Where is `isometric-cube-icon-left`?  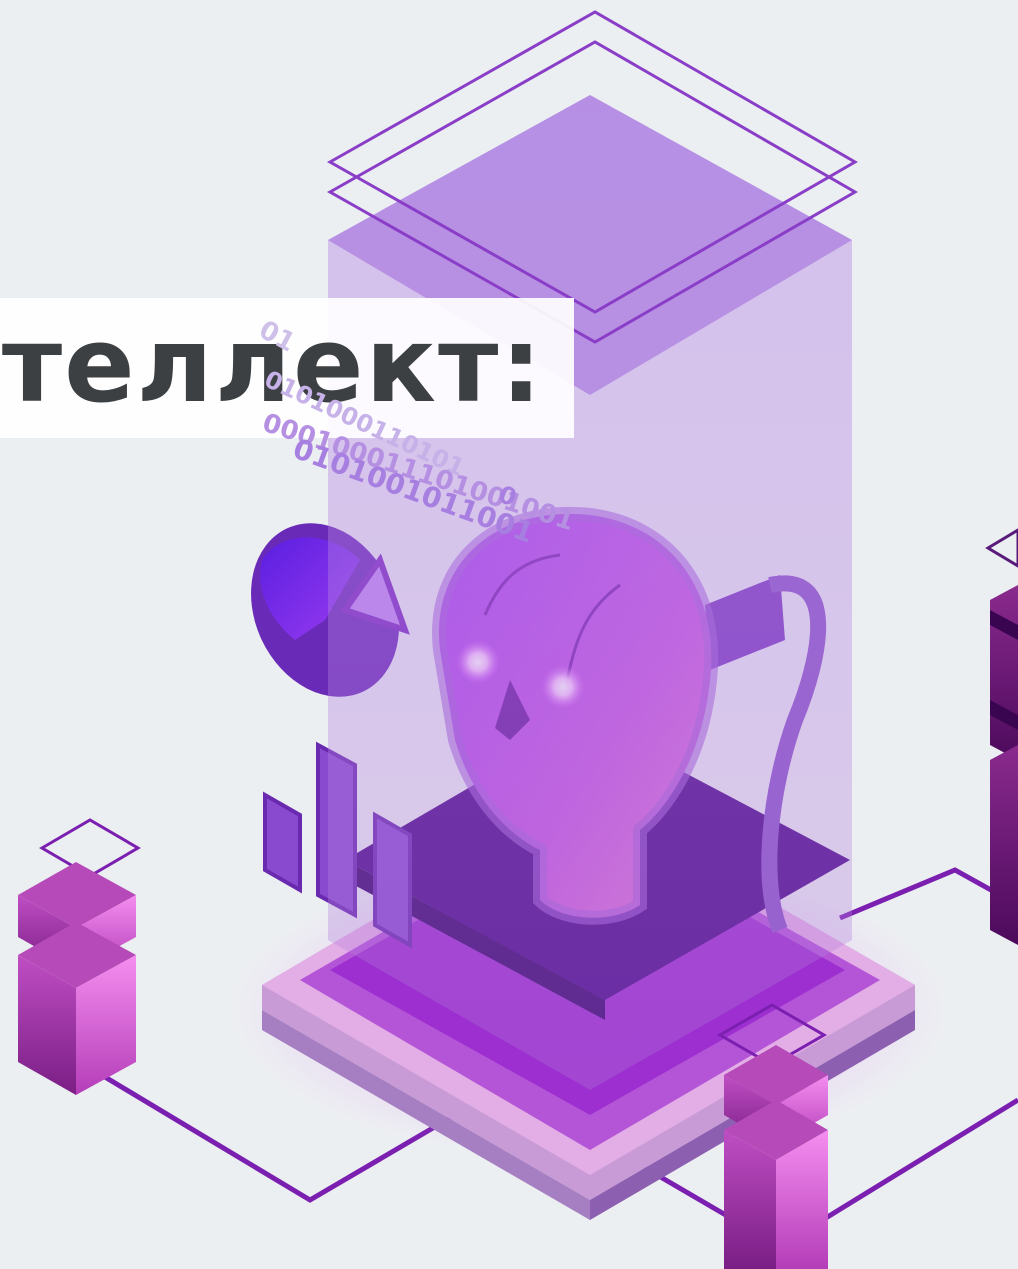
isometric-cube-icon-left is located at coordinates (79, 956).